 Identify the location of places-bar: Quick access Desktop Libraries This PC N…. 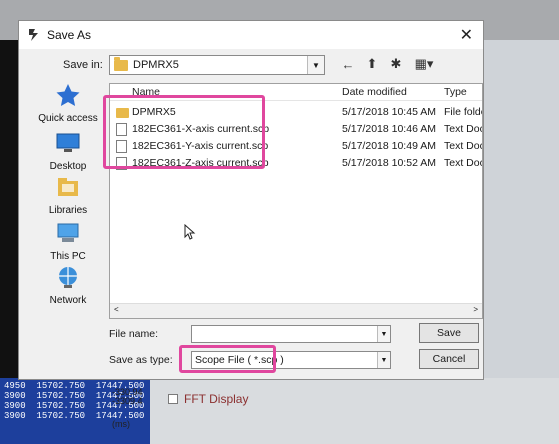
(68, 202).